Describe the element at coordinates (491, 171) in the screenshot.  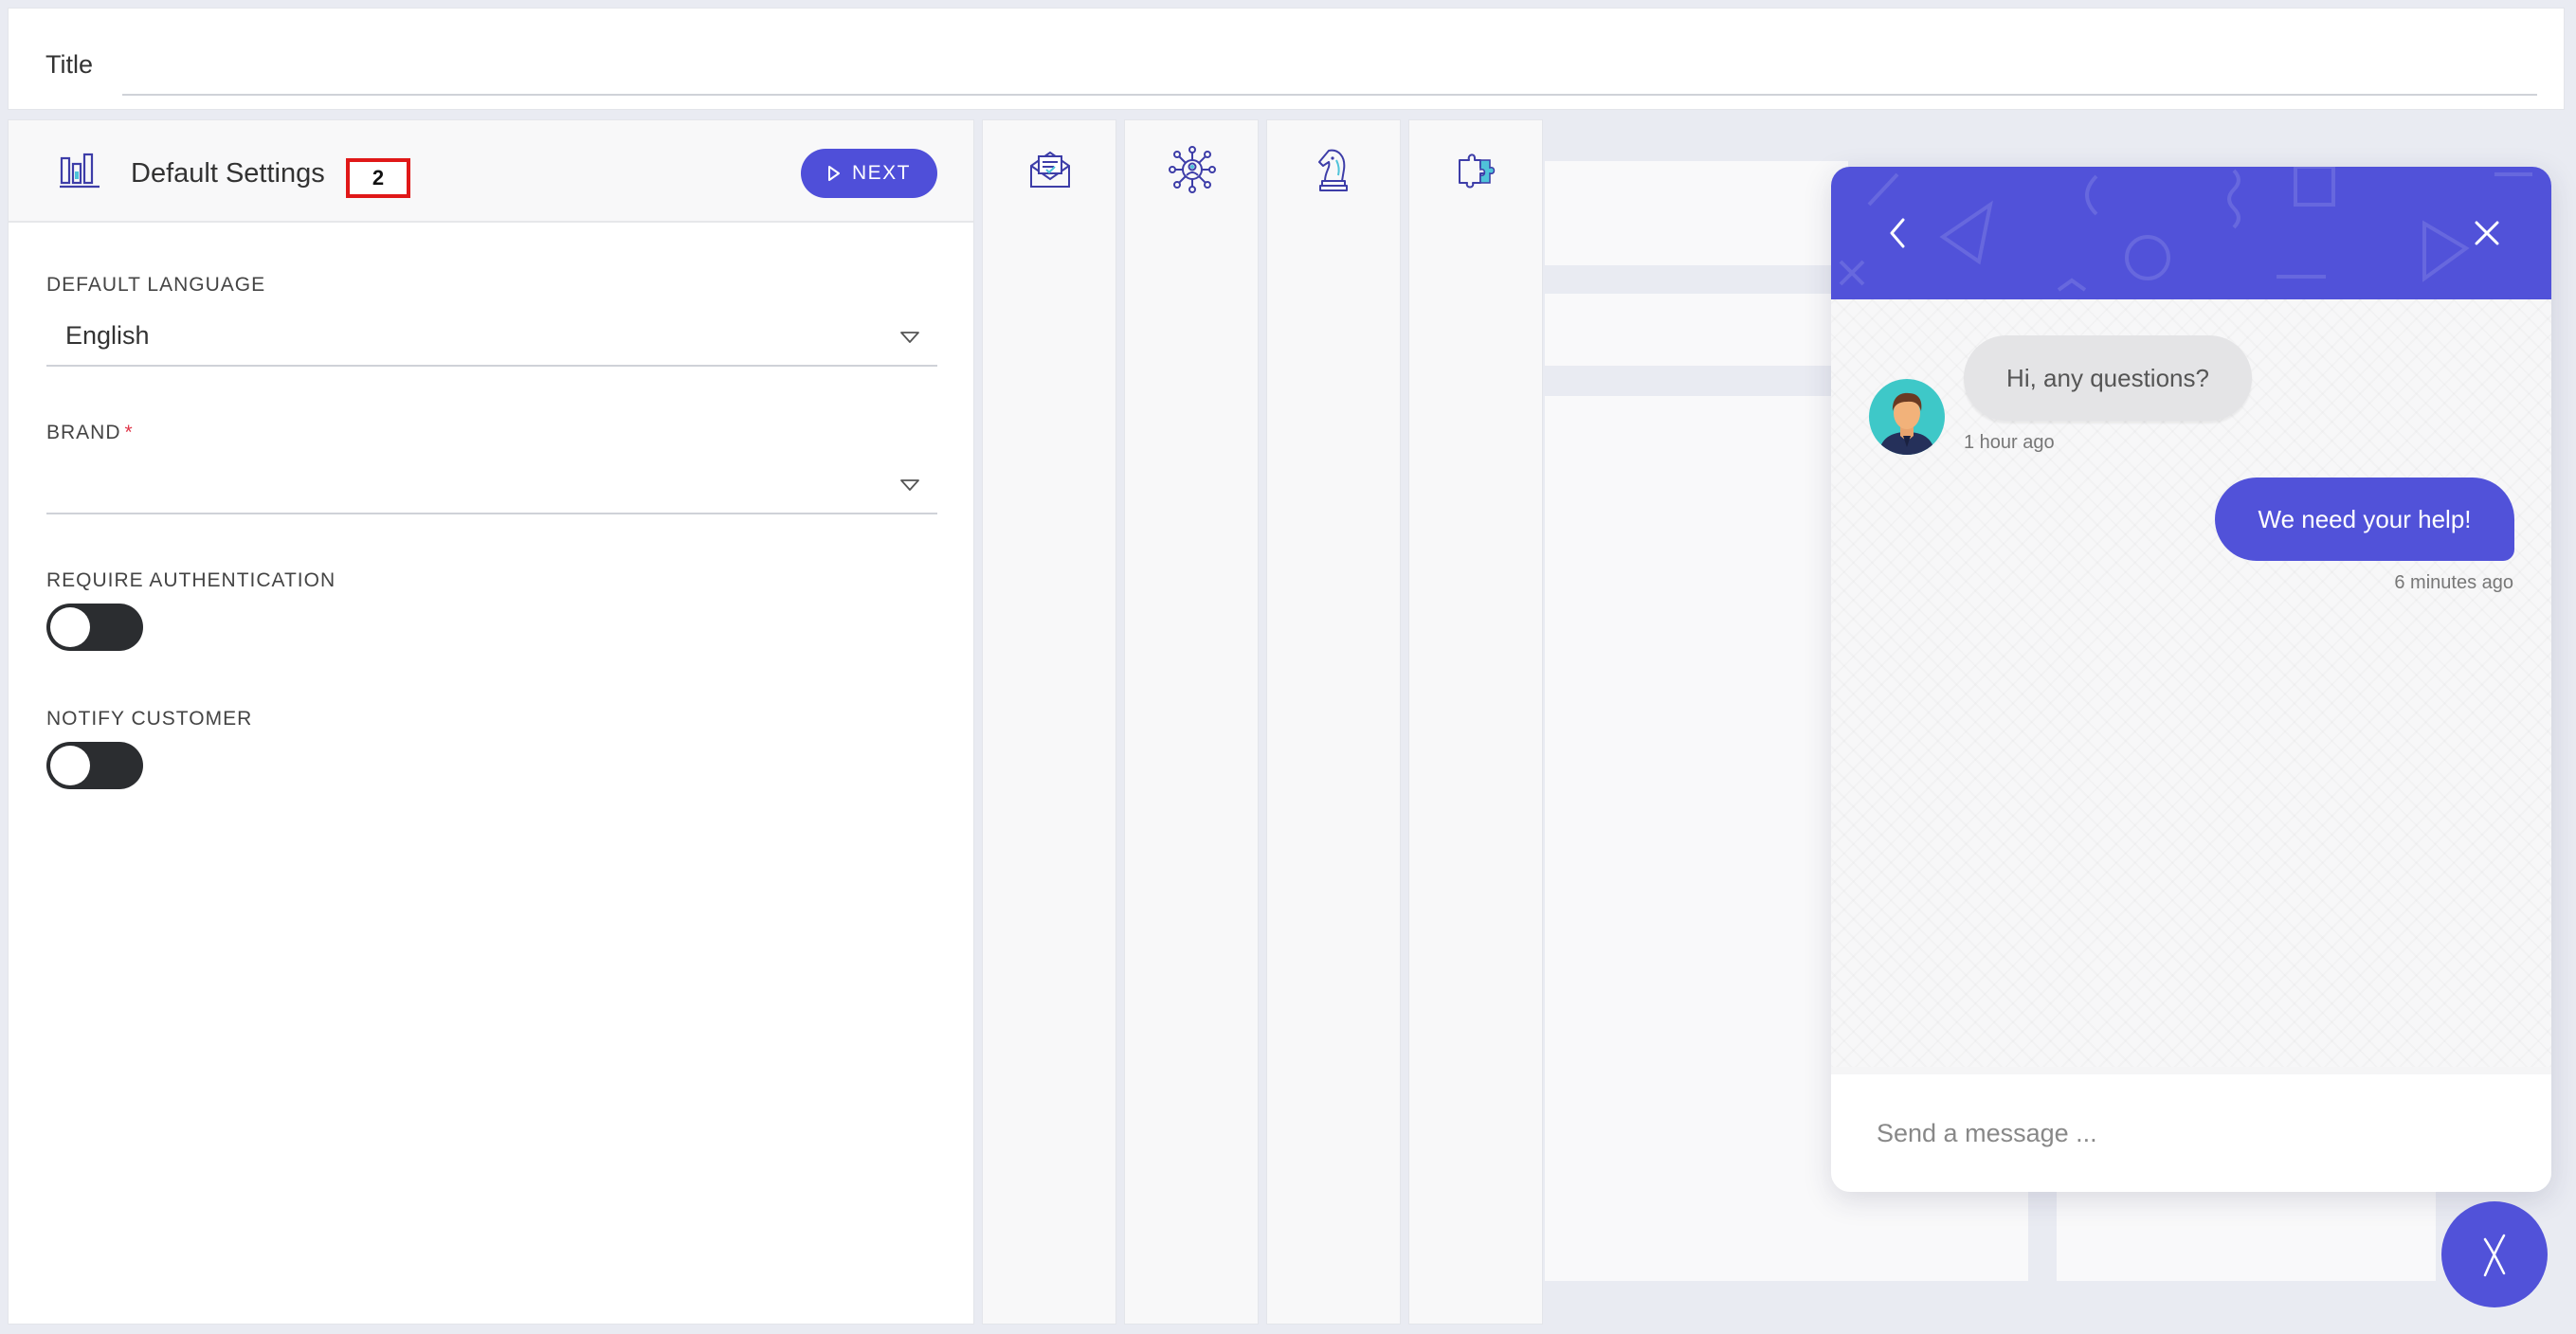
I see `settings-header: Default Settings 2 NEXT` at that location.